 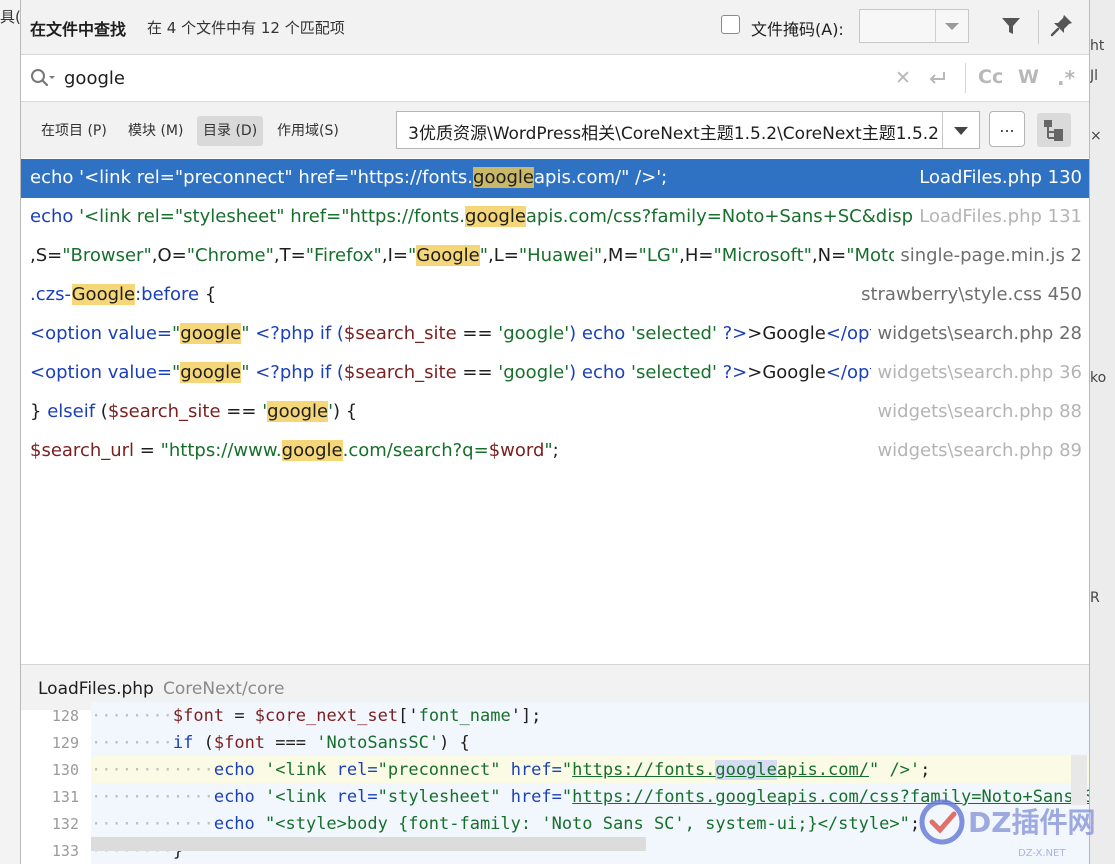 What do you see at coordinates (230, 255) in the screenshot?
I see `code-token: "Chrome"` at bounding box center [230, 255].